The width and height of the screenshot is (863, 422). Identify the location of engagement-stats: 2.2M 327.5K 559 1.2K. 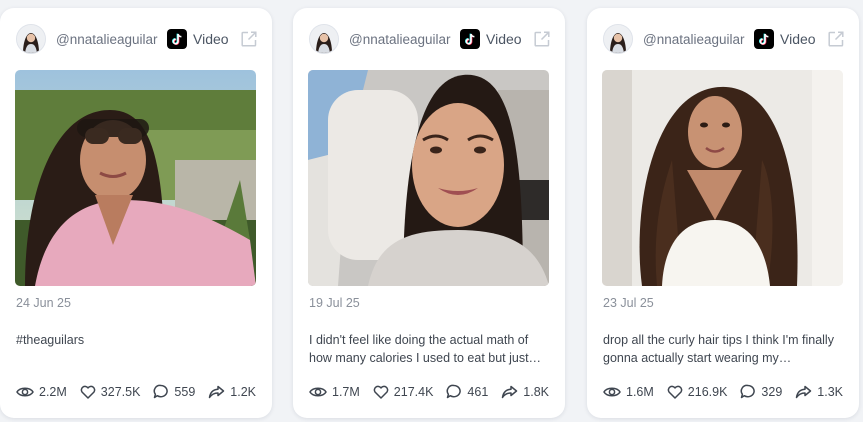
(136, 391).